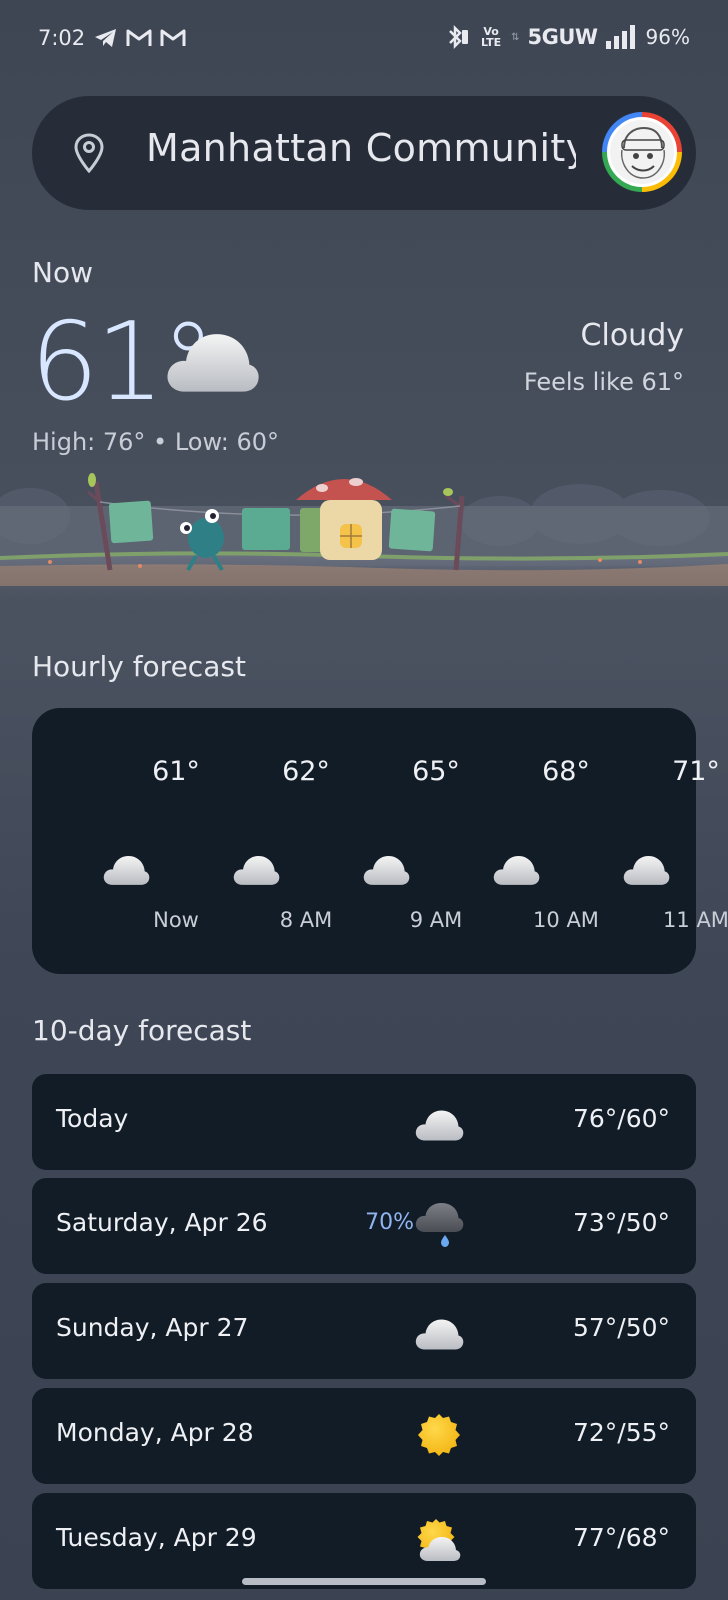 The width and height of the screenshot is (728, 1600). Describe the element at coordinates (62, 272) in the screenshot. I see `now-label: Now` at that location.